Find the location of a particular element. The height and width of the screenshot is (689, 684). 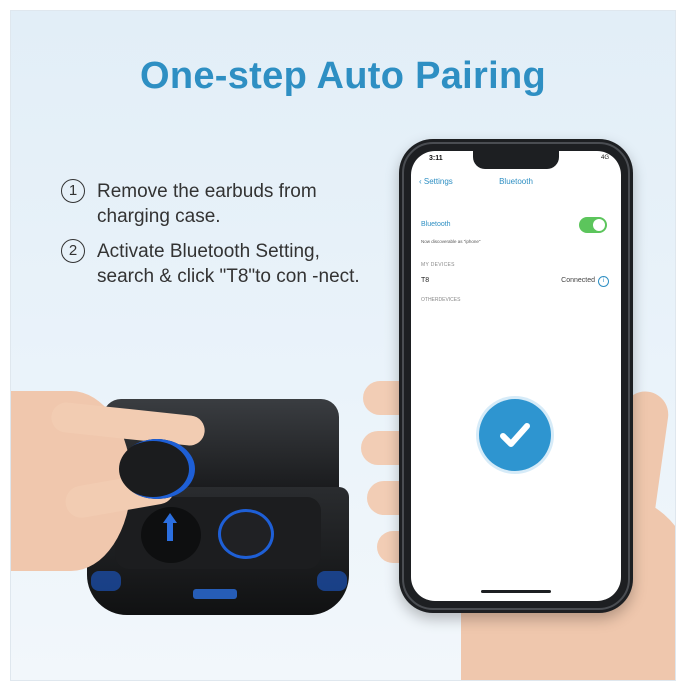

arrow-up-icon is located at coordinates (170, 527).